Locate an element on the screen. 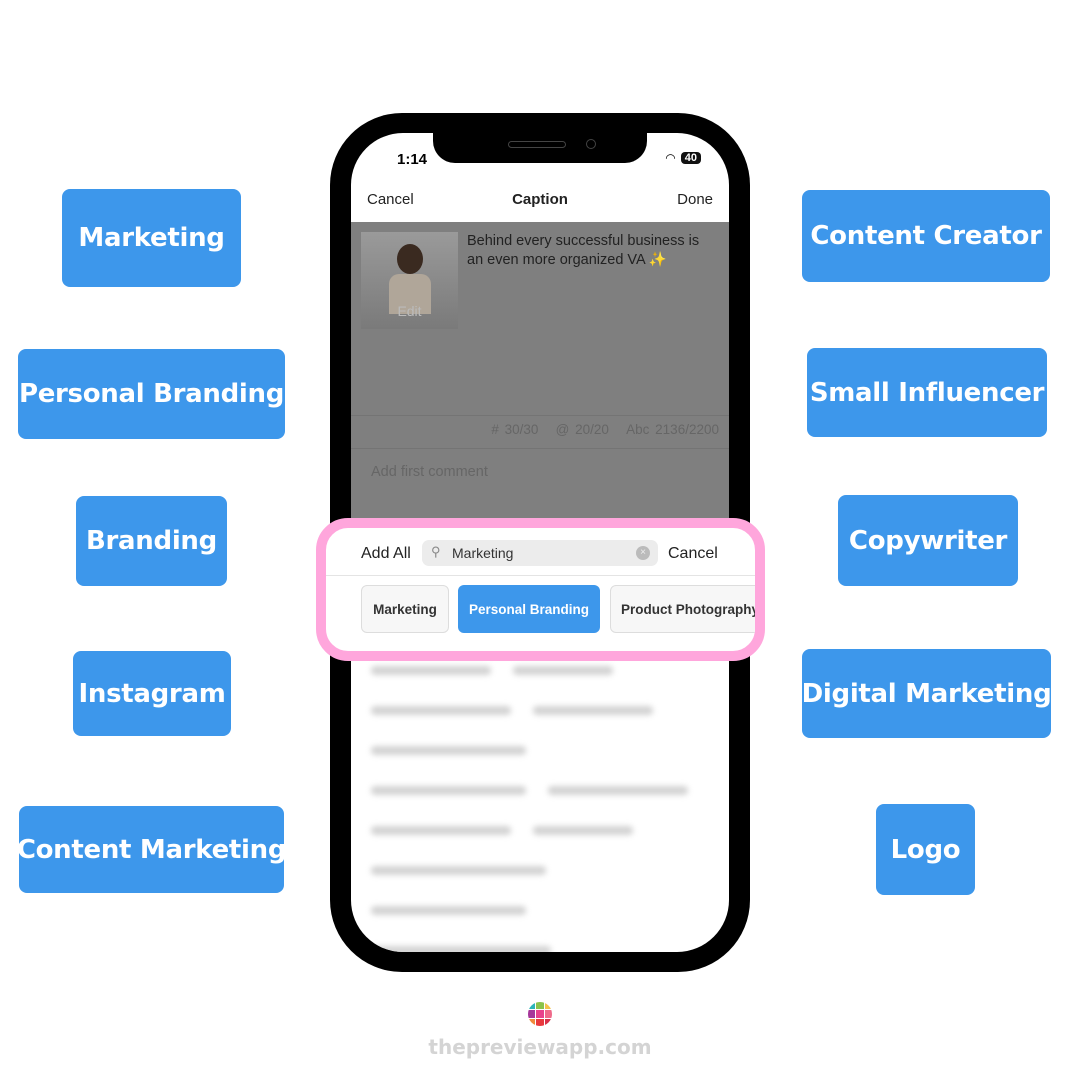 The width and height of the screenshot is (1080, 1080). app-logo is located at coordinates (540, 1014).